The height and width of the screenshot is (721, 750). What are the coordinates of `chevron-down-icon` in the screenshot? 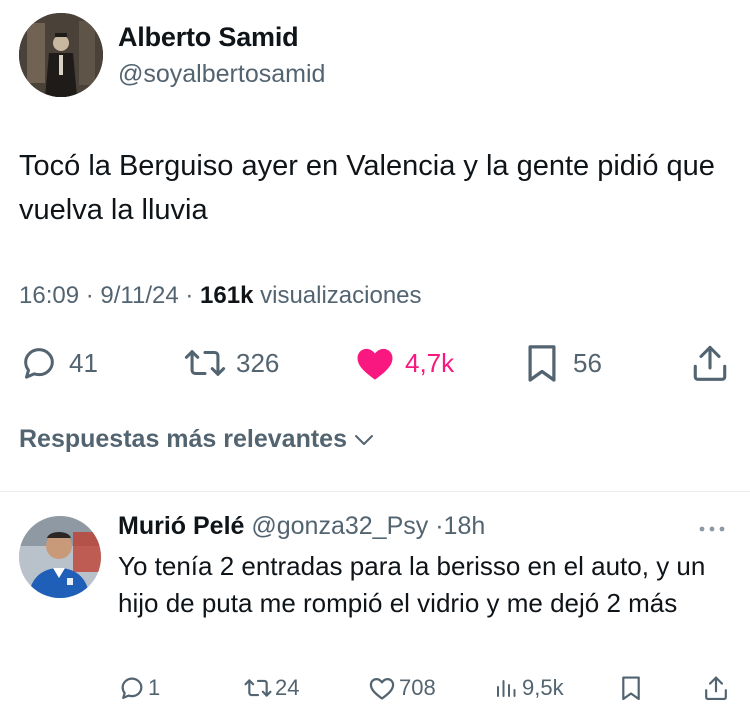 It's located at (363, 439).